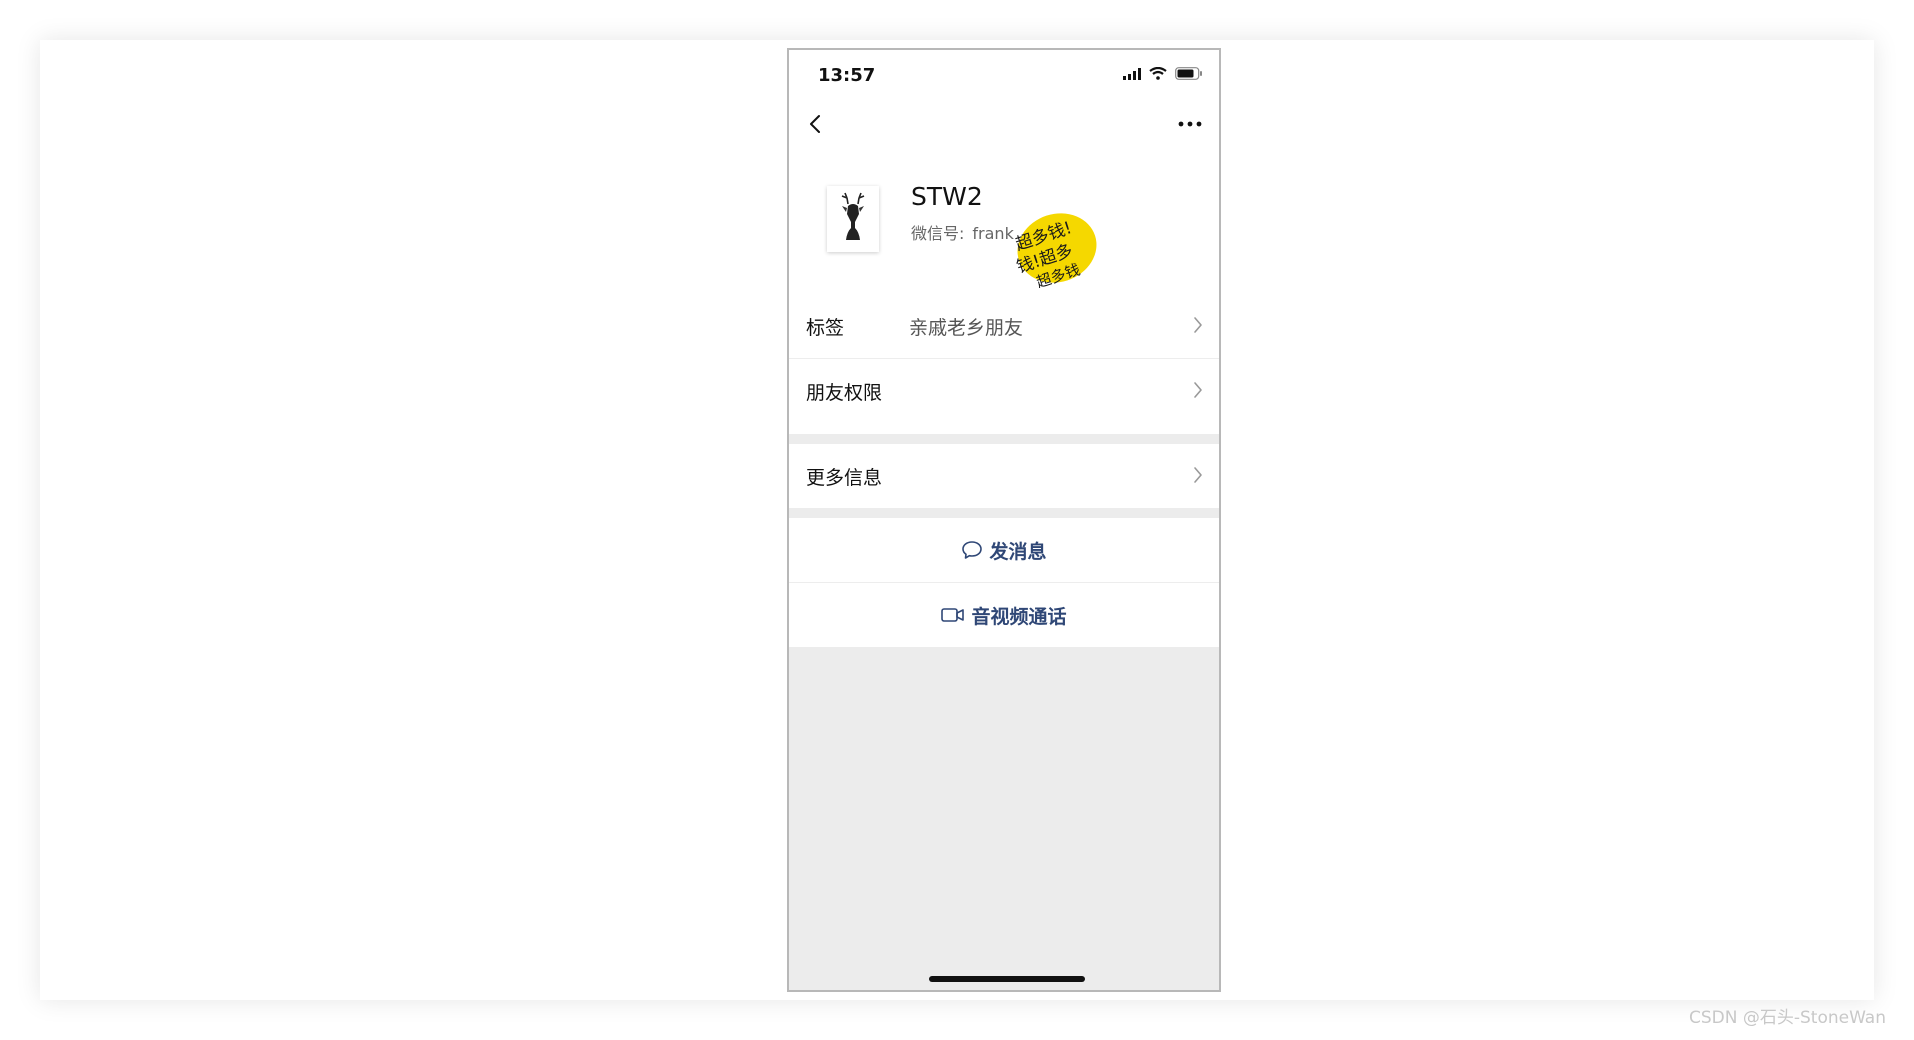  Describe the element at coordinates (993, 233) in the screenshot. I see `wechat-id-value: frank` at that location.